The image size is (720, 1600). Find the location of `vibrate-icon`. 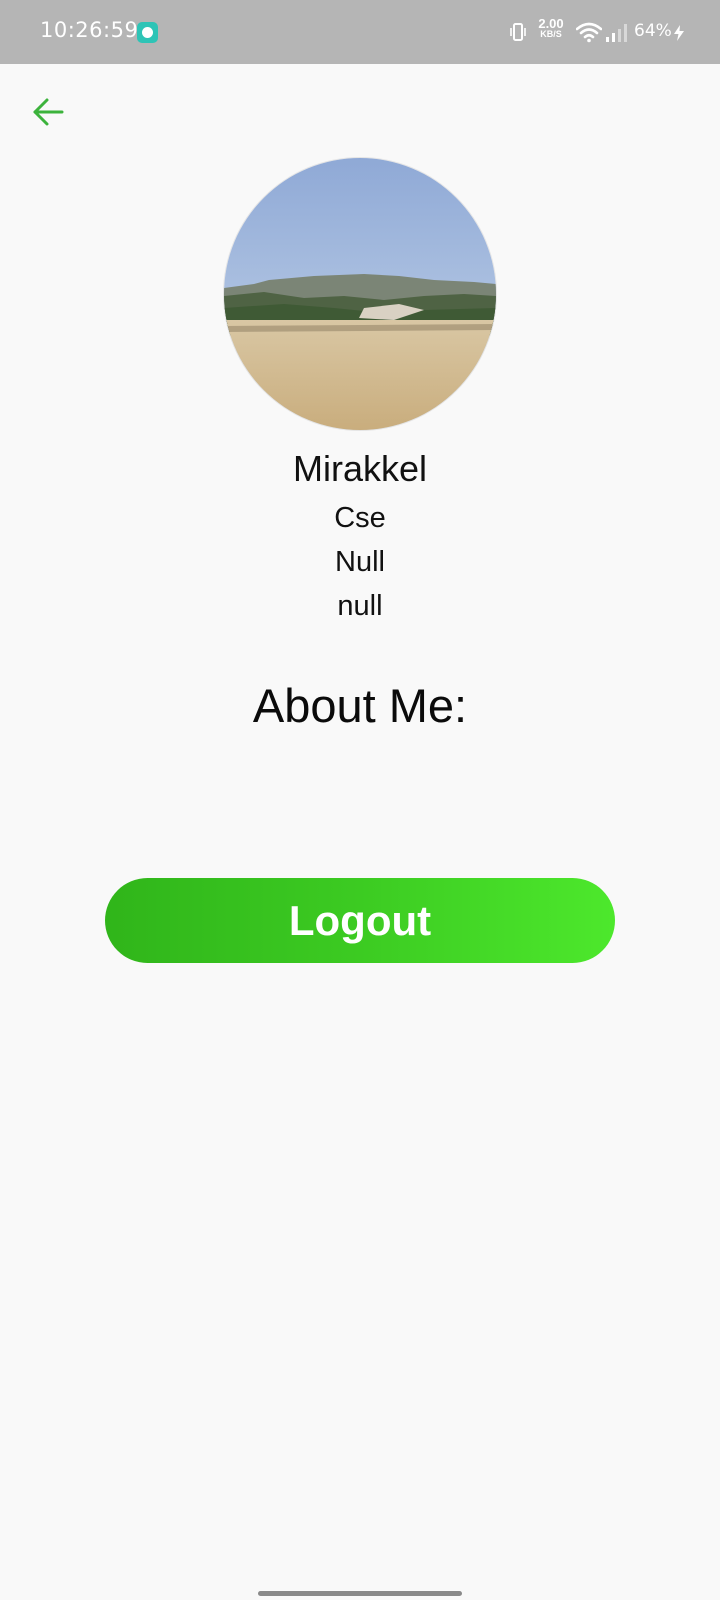

vibrate-icon is located at coordinates (518, 32).